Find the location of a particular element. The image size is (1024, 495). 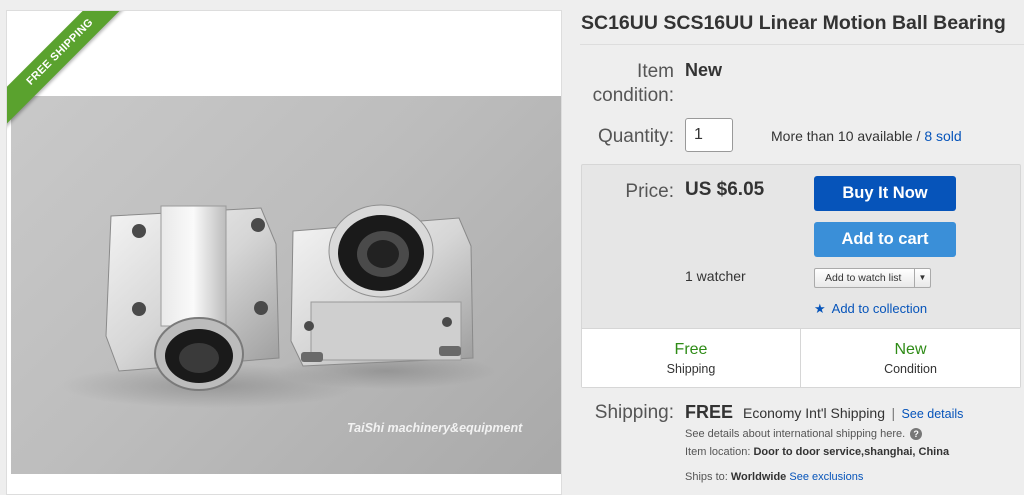

item-location-label: Item location: is located at coordinates (718, 452).